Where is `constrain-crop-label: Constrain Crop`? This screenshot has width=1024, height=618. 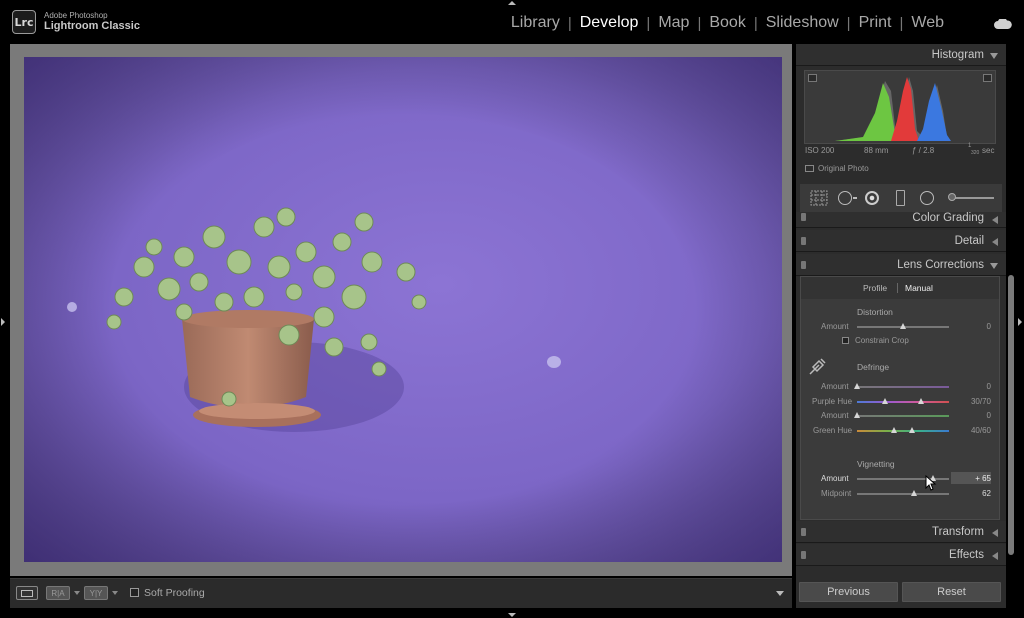
constrain-crop-label: Constrain Crop is located at coordinates (882, 340).